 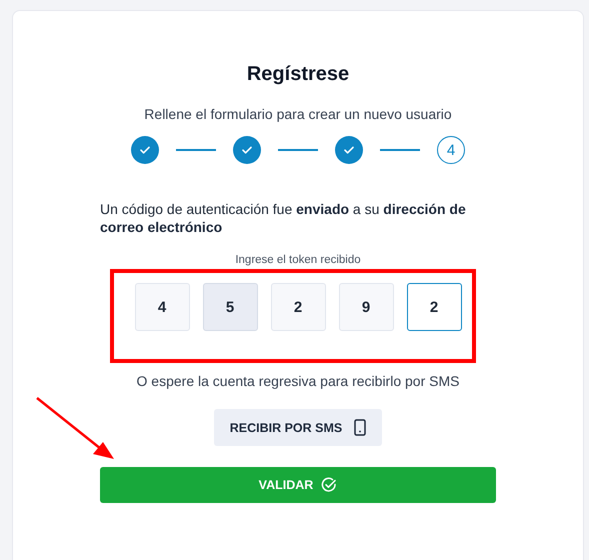 What do you see at coordinates (298, 260) in the screenshot?
I see `token-label: Ingrese el token recibido` at bounding box center [298, 260].